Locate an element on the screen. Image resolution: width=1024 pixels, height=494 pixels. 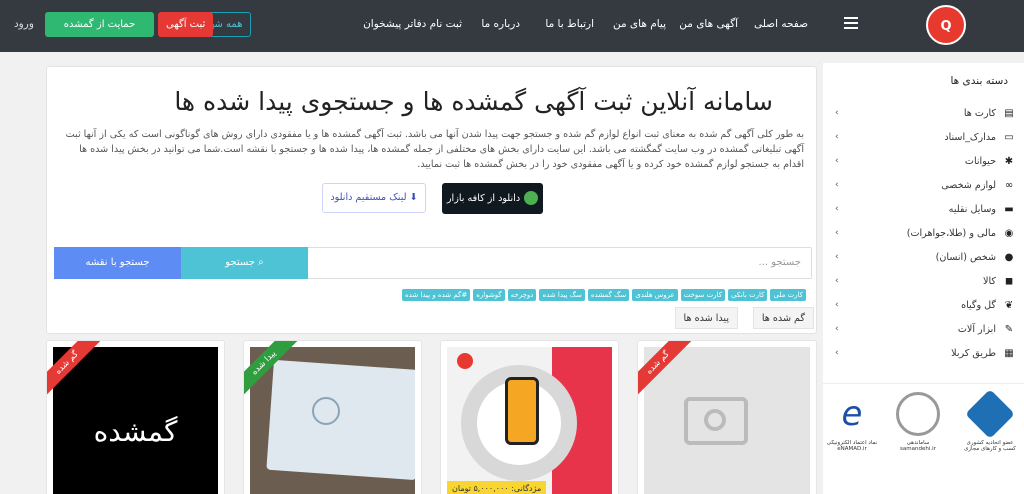
download-bazaar-button: دانلود از کافه بازار is located at coordinates (492, 198).